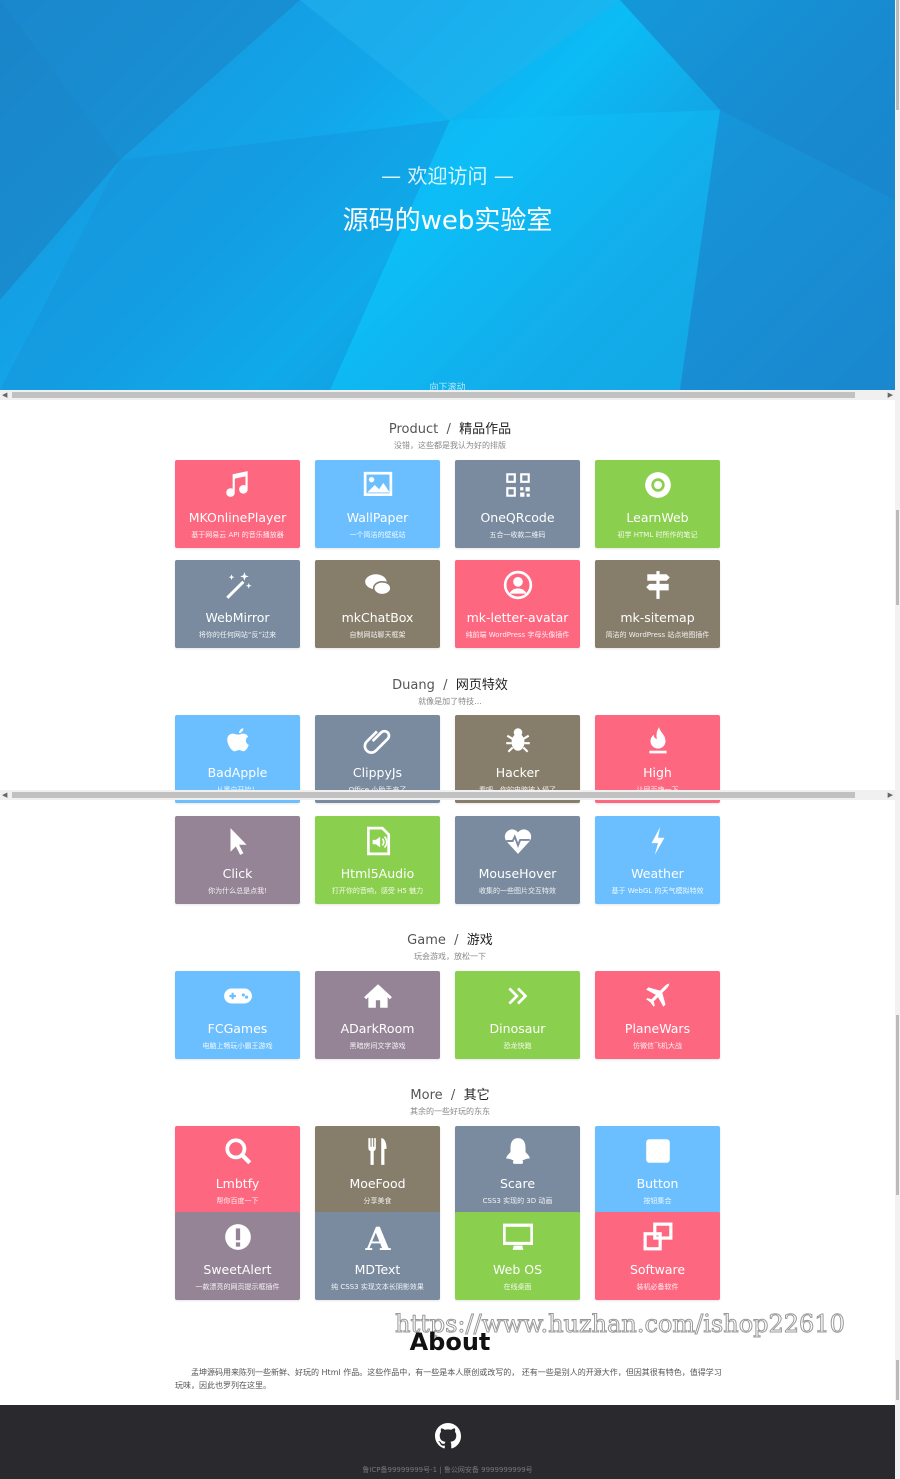 The height and width of the screenshot is (1479, 900). Describe the element at coordinates (377, 891) in the screenshot. I see `card-description: 打开你的音响，感受 H5 魅力` at that location.